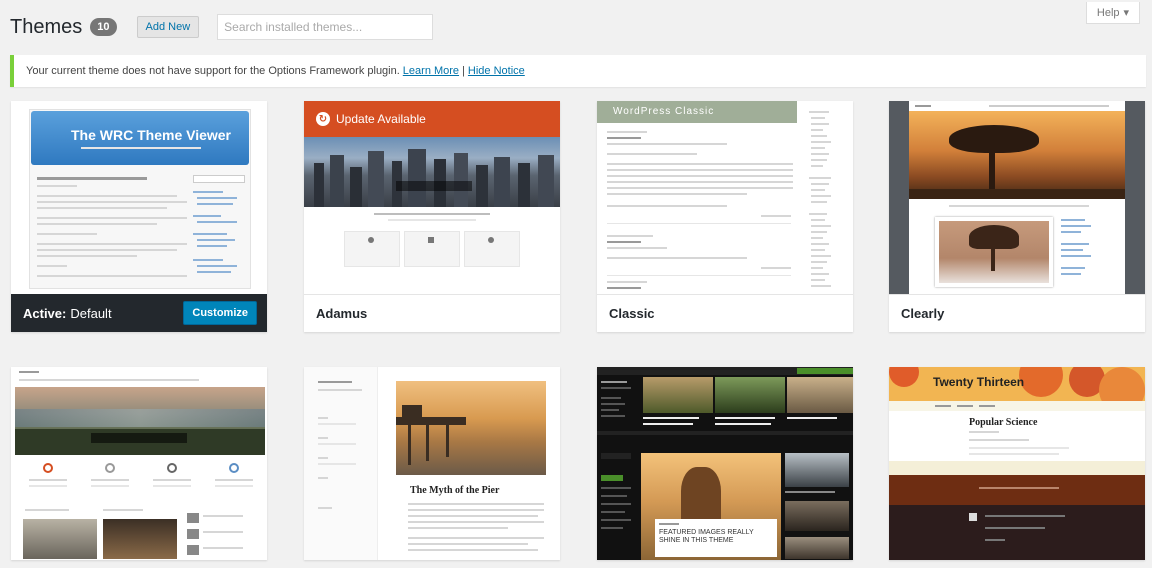  I want to click on hide-notice-link: Hide Notice, so click(496, 71).